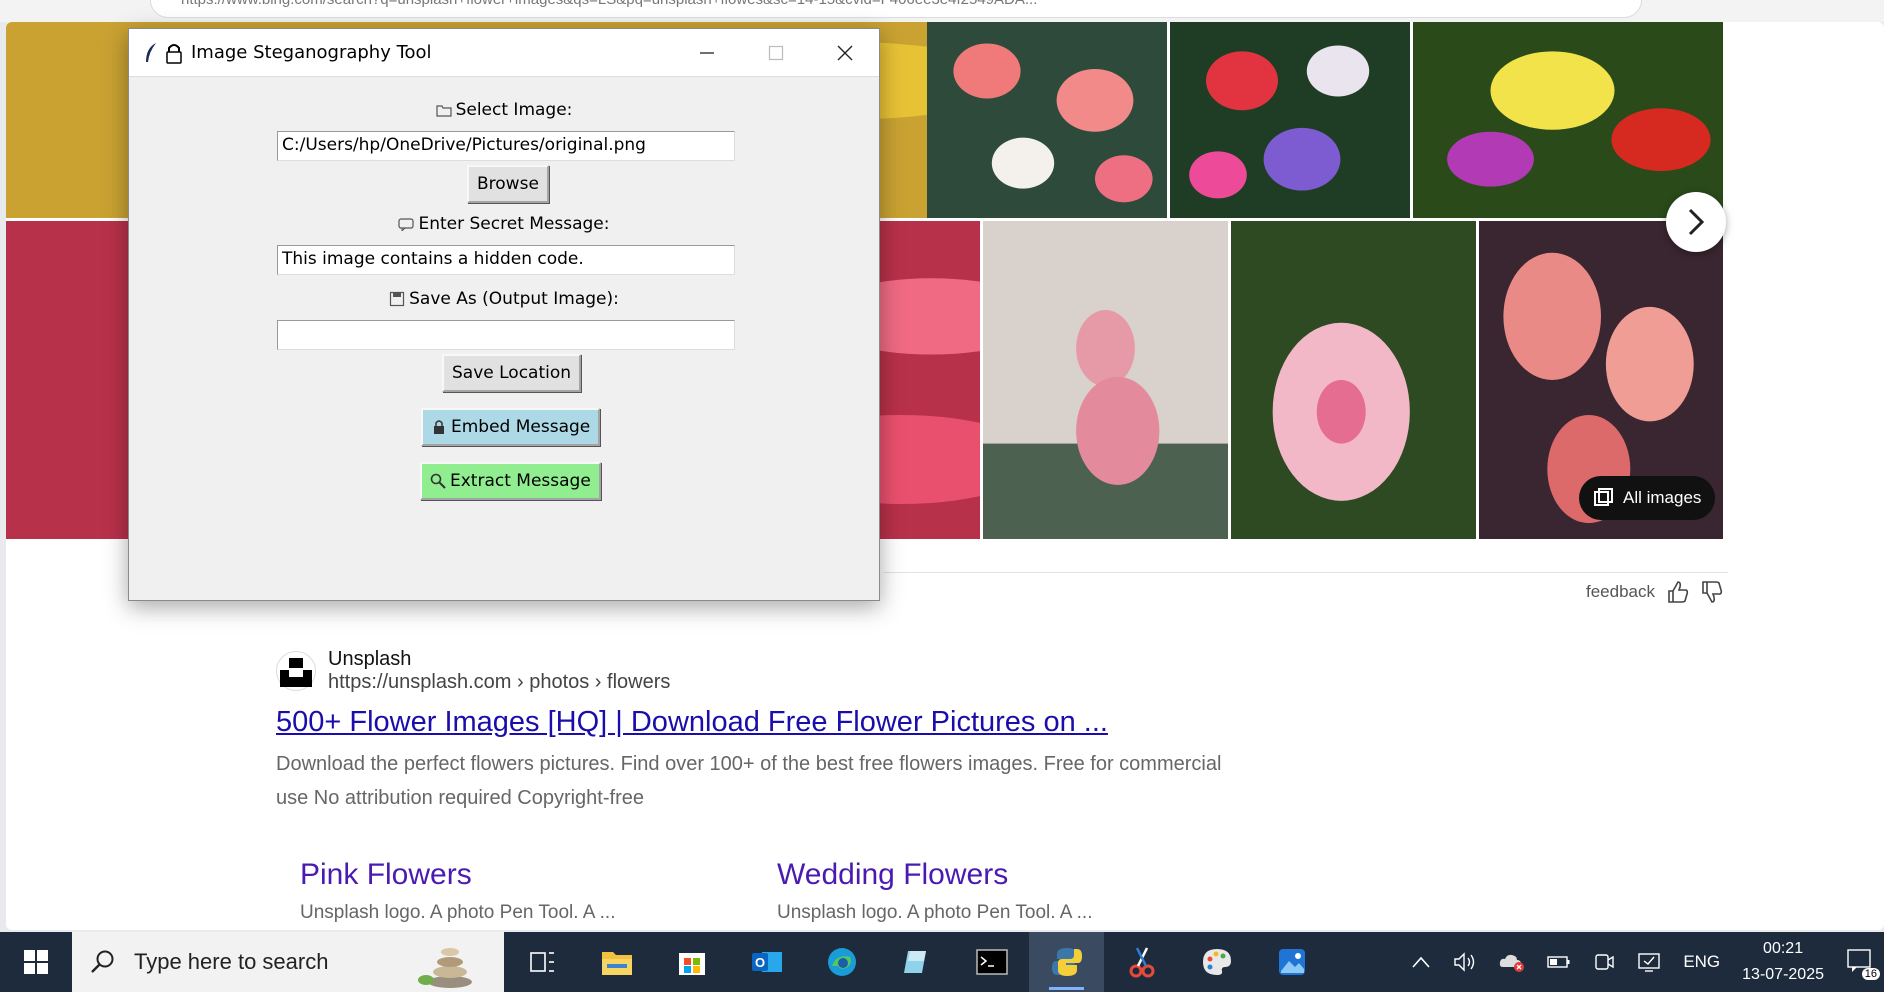 The height and width of the screenshot is (992, 1884). I want to click on terminal-button, so click(991, 962).